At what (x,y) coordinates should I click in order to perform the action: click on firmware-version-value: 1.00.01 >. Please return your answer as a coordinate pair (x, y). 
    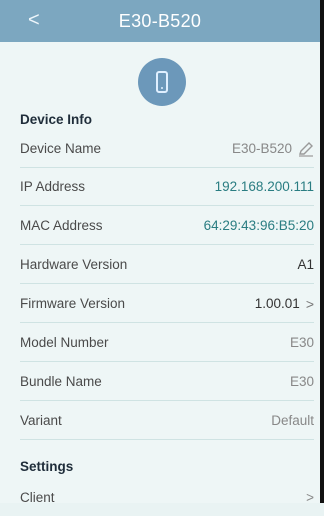
    Looking at the image, I should click on (284, 304).